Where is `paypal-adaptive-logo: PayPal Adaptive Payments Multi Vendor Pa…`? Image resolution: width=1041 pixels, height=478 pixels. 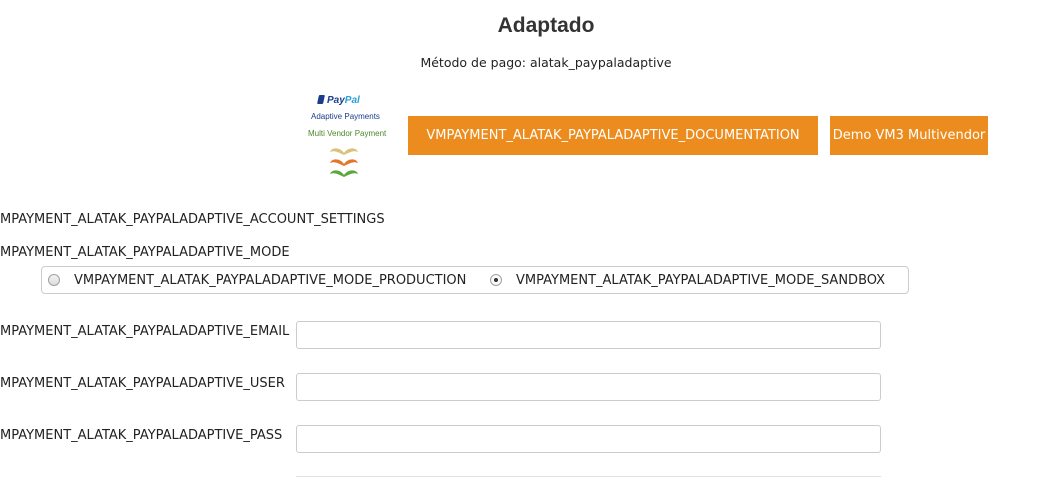
paypal-adaptive-logo: PayPal Adaptive Payments Multi Vendor Pa… is located at coordinates (349, 138).